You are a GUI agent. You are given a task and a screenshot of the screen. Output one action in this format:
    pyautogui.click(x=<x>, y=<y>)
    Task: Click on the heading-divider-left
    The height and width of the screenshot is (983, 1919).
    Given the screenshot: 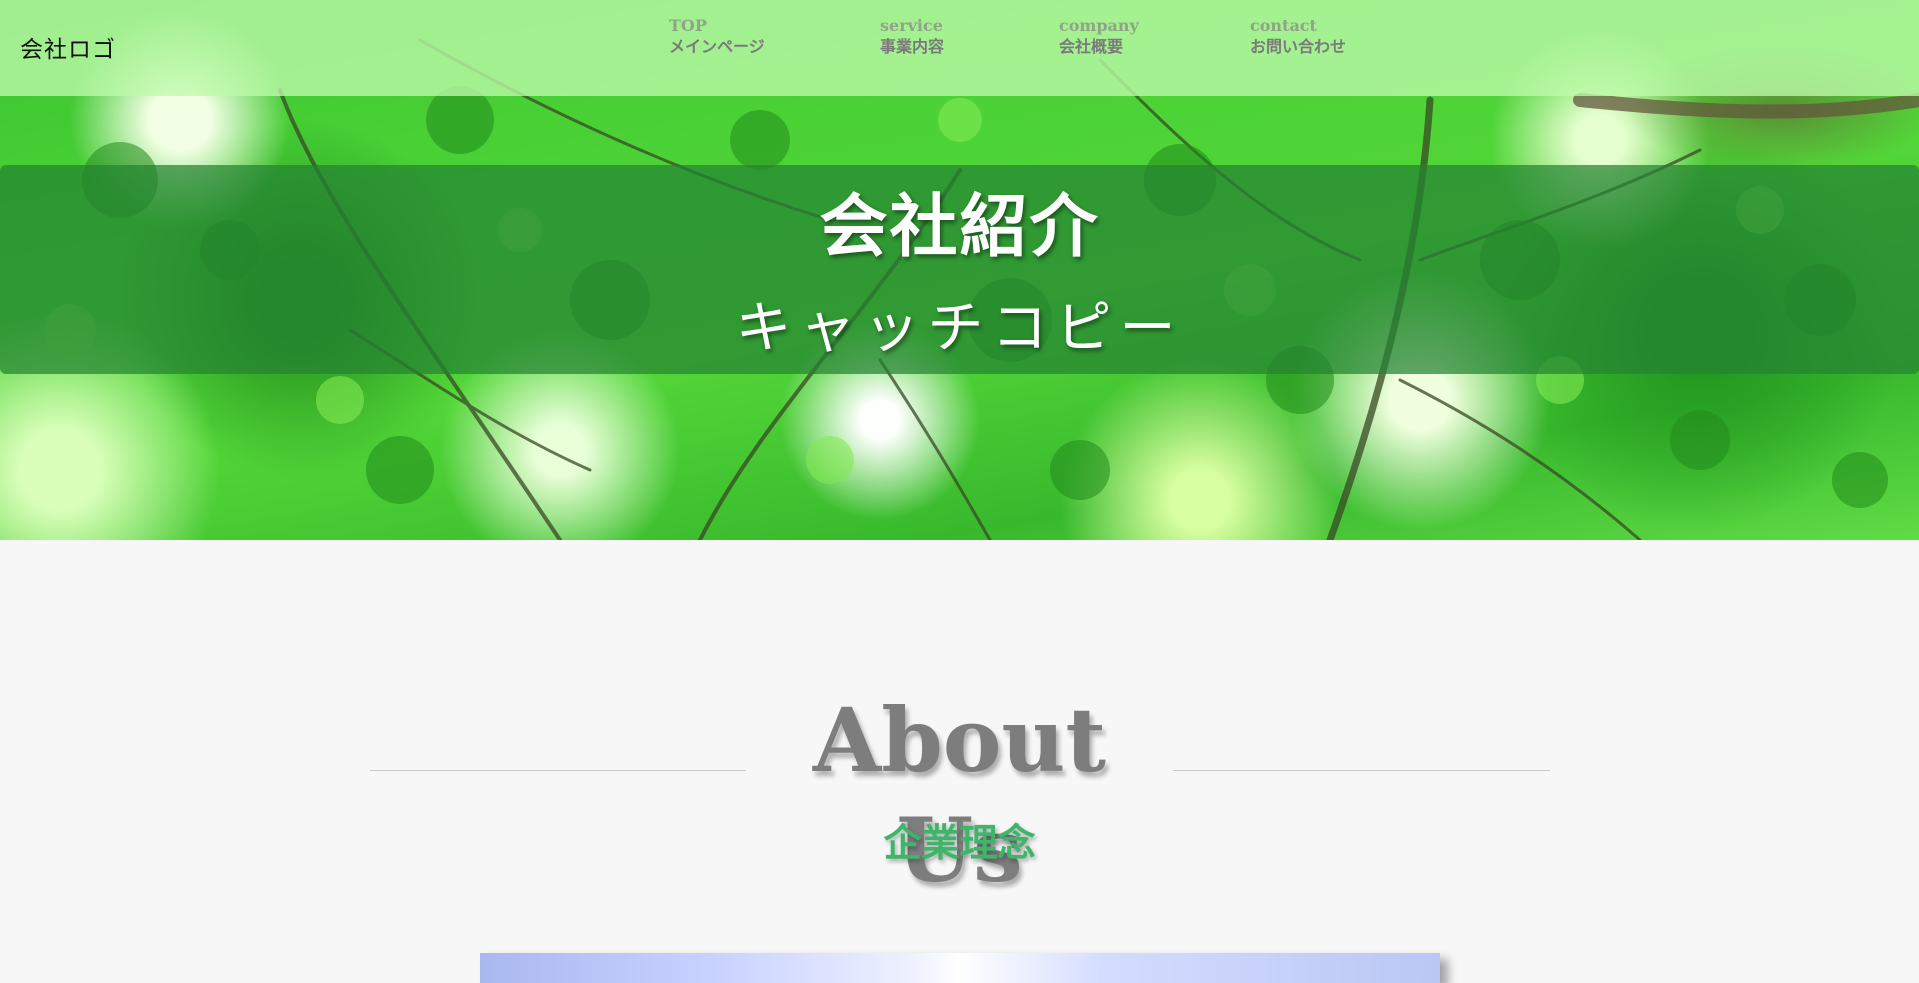 What is the action you would take?
    pyautogui.click(x=558, y=770)
    